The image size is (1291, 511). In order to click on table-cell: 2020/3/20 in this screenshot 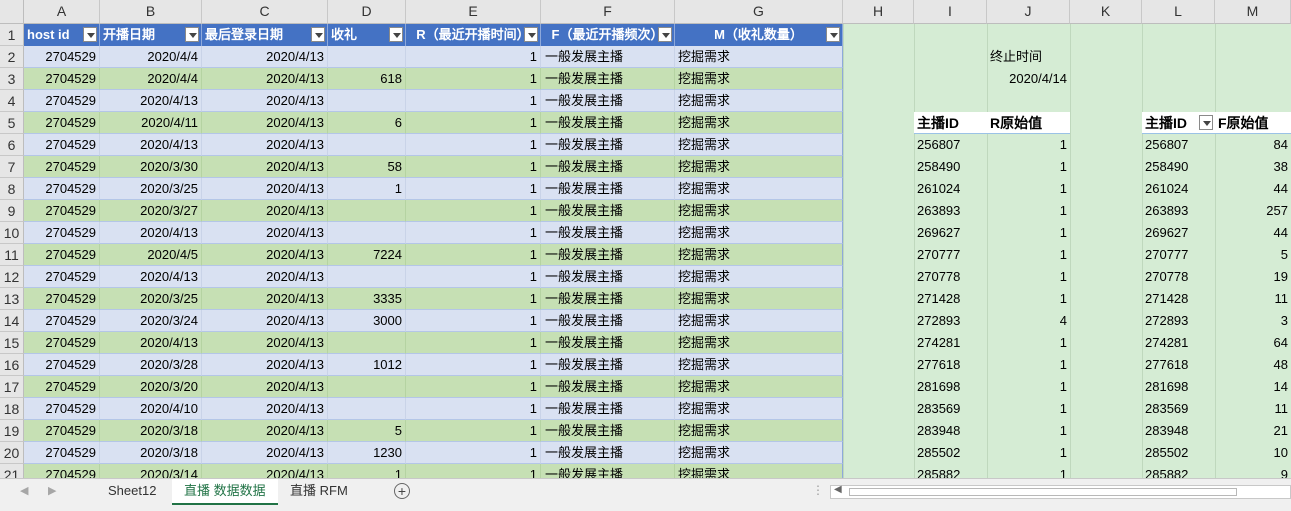, I will do `click(151, 387)`.